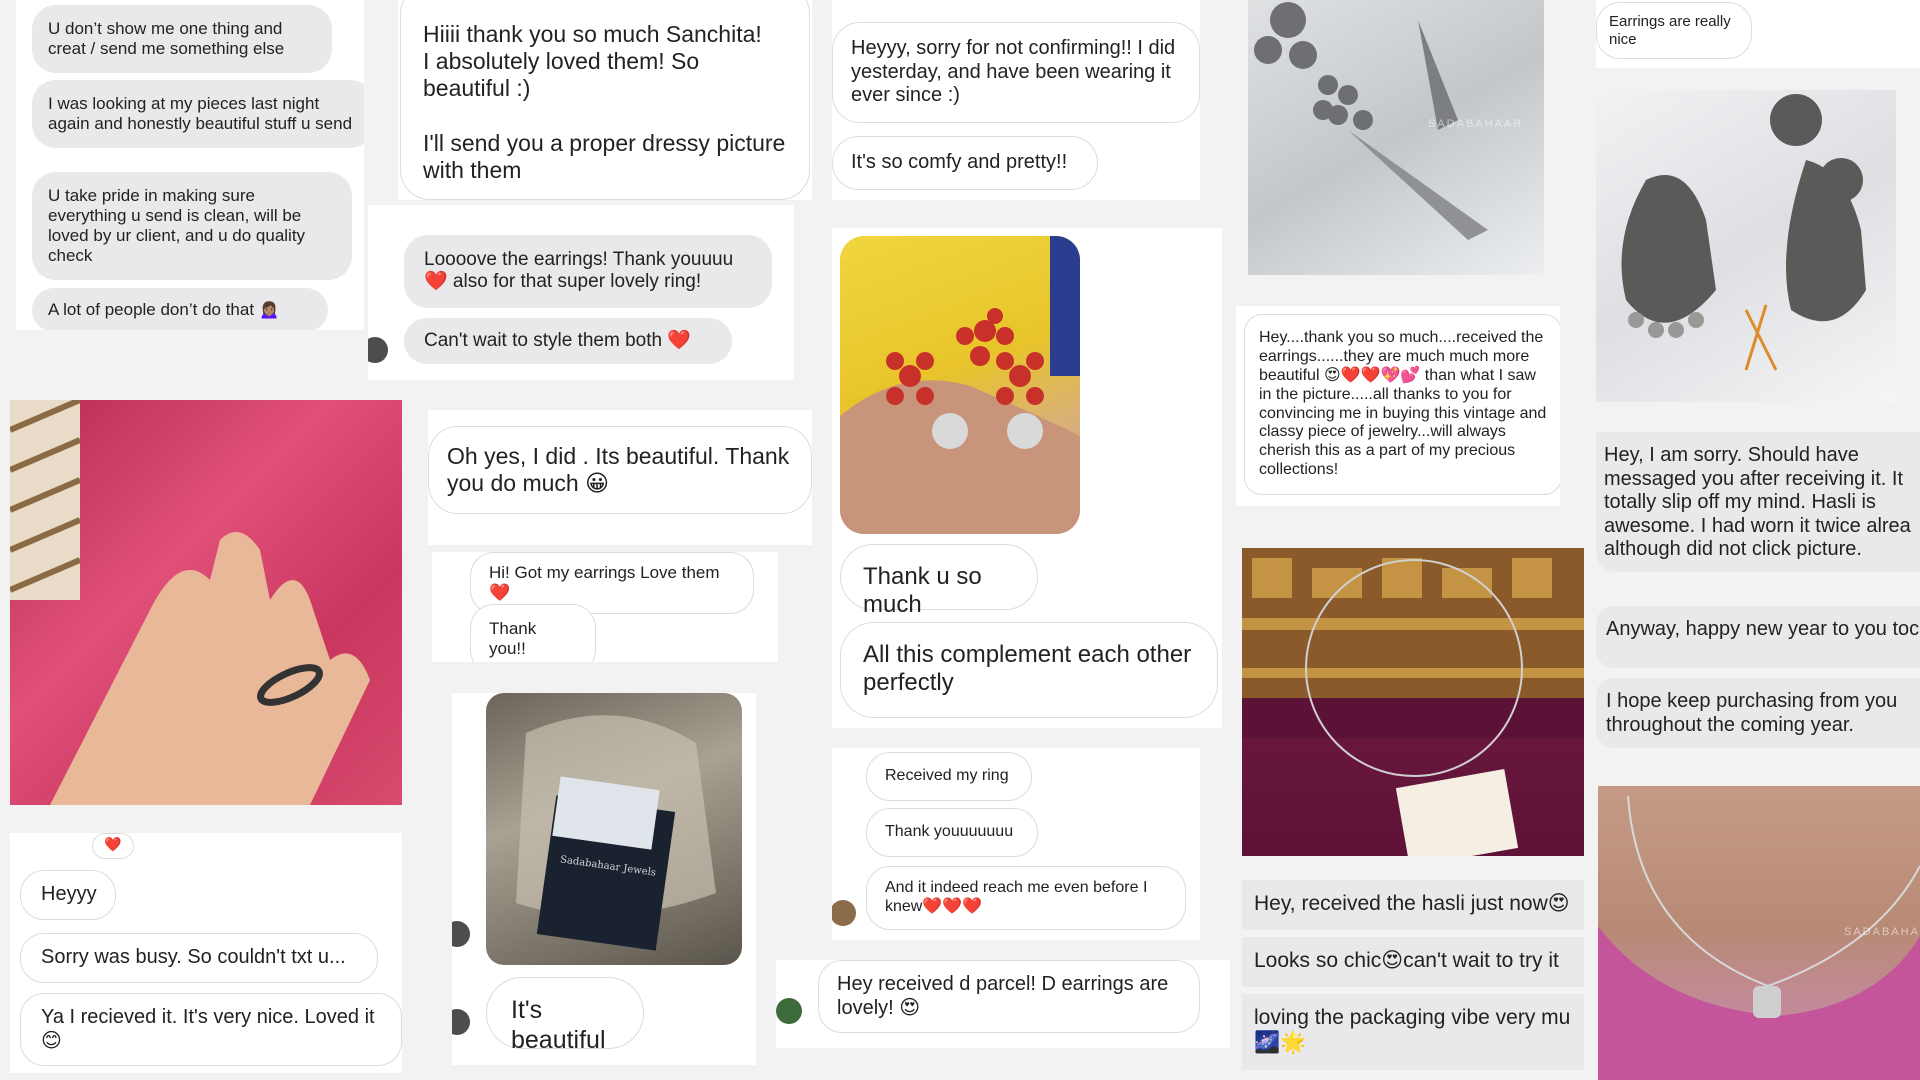 The height and width of the screenshot is (1080, 1920). I want to click on earrings-illustration, so click(960, 385).